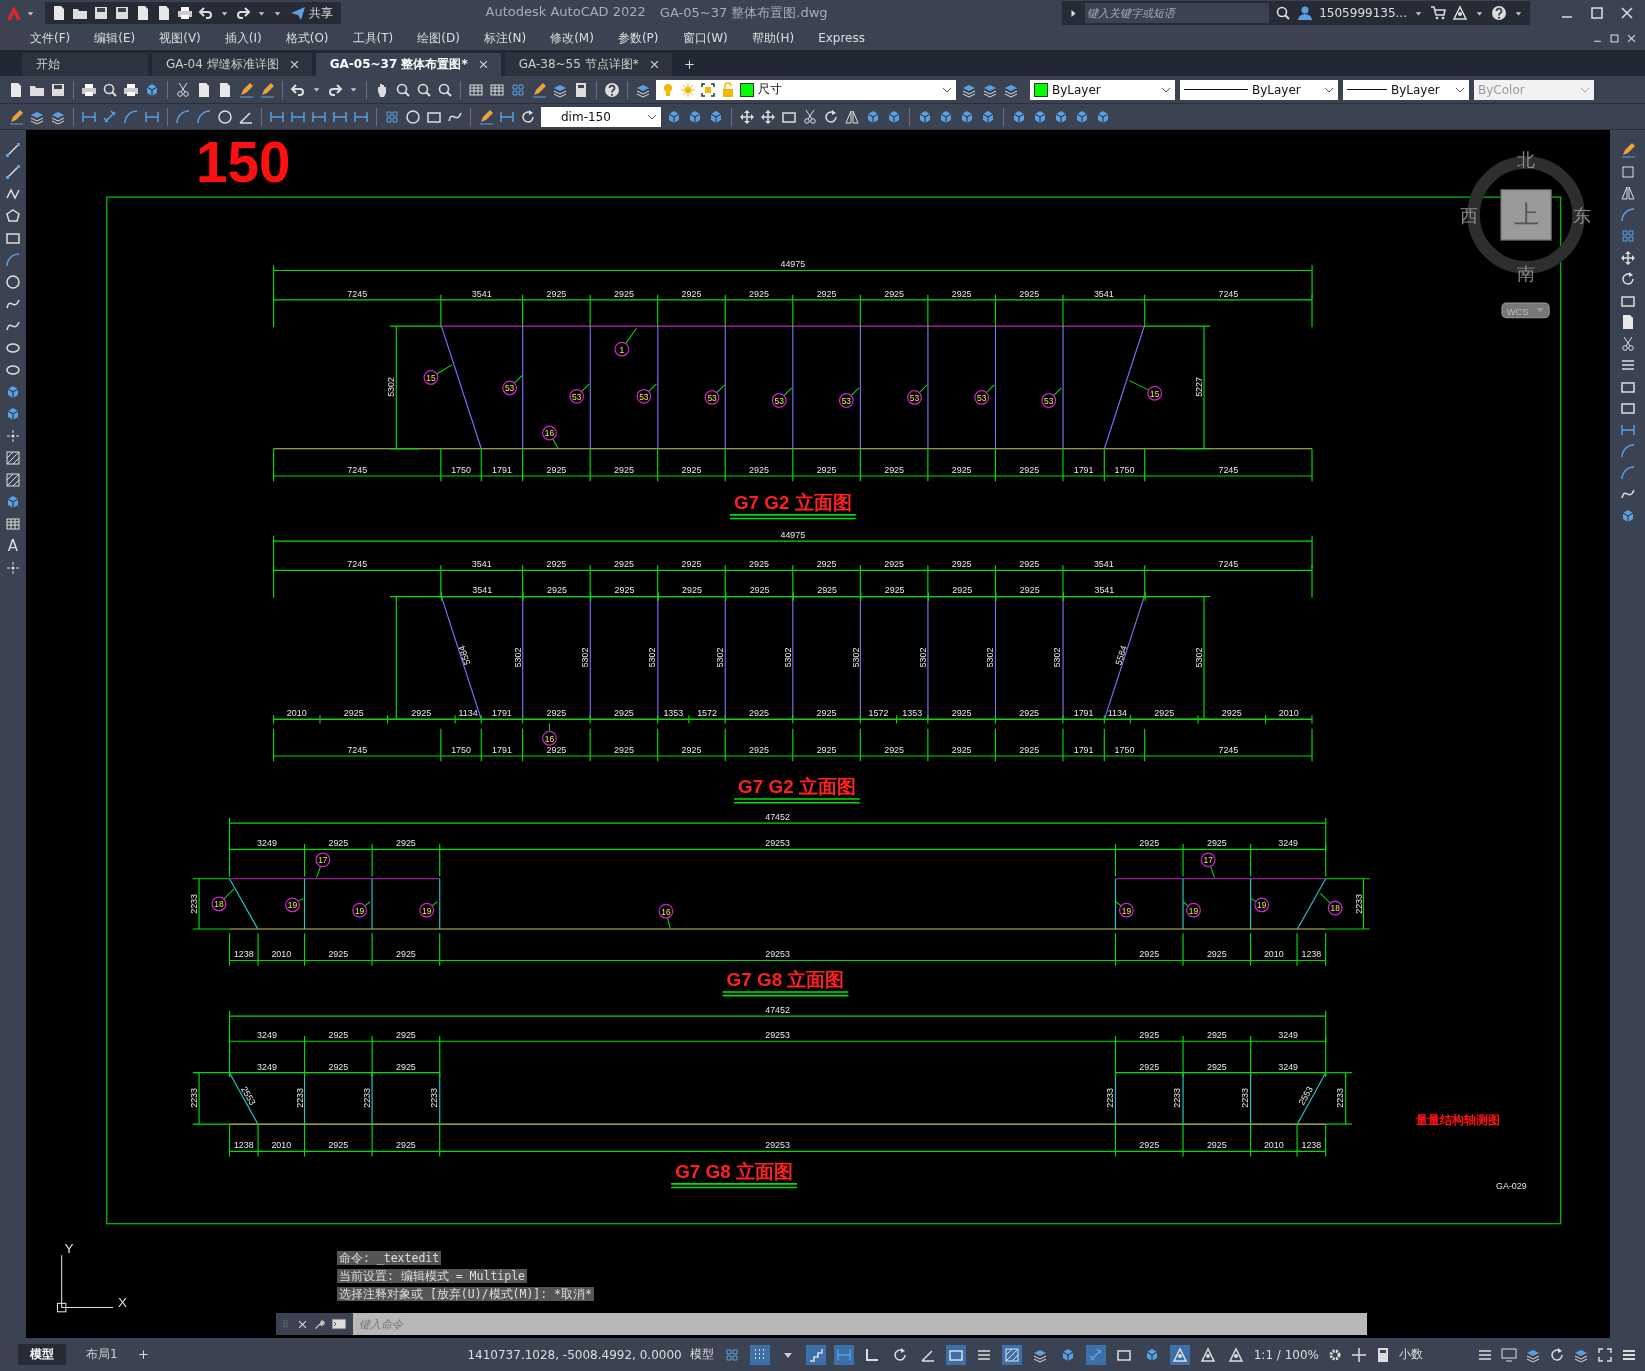 The image size is (1645, 1371). What do you see at coordinates (1305, 13) in the screenshot?
I see `person-icon` at bounding box center [1305, 13].